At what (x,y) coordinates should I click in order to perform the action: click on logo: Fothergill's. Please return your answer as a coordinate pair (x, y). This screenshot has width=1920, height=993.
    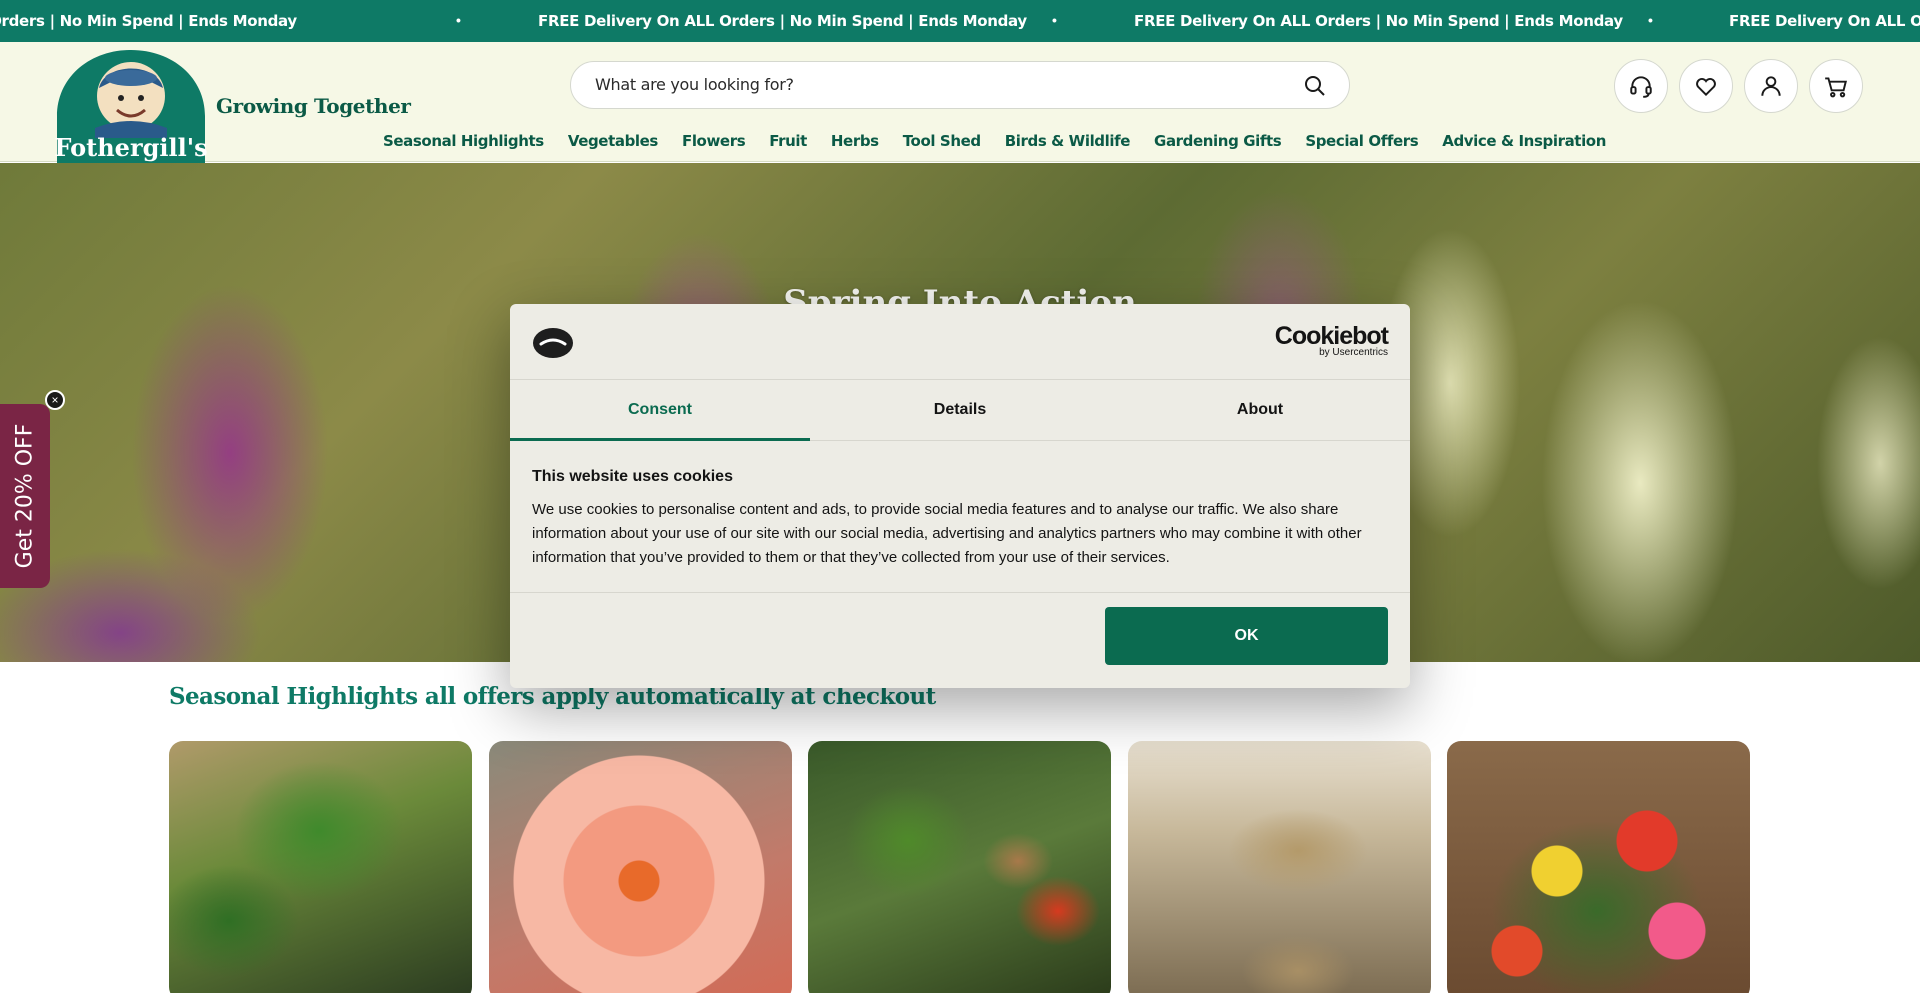
    Looking at the image, I should click on (131, 111).